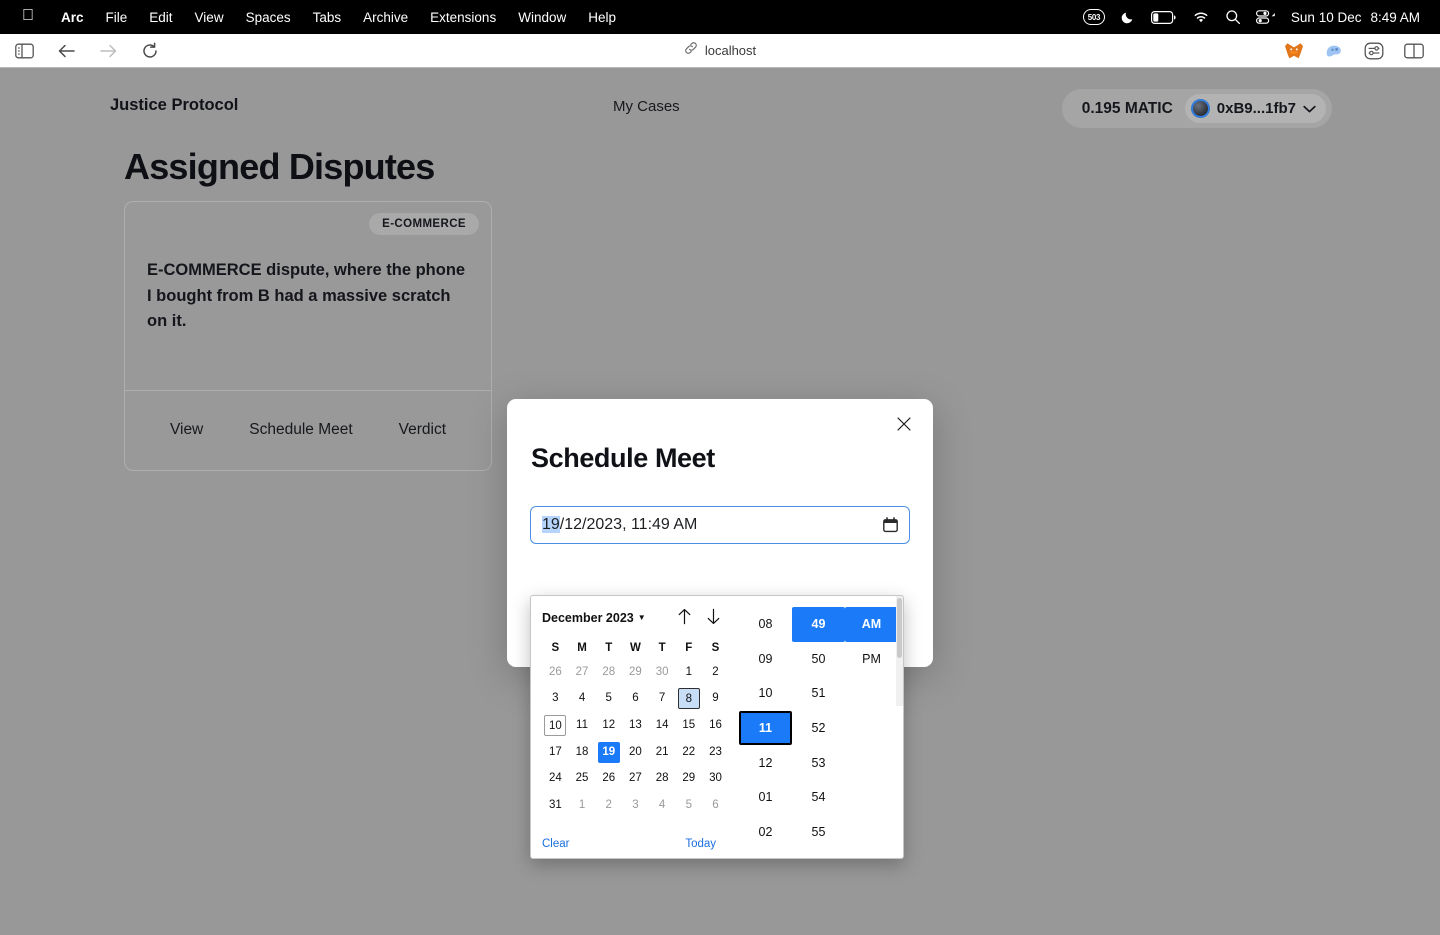  I want to click on moon-icon, so click(1128, 17).